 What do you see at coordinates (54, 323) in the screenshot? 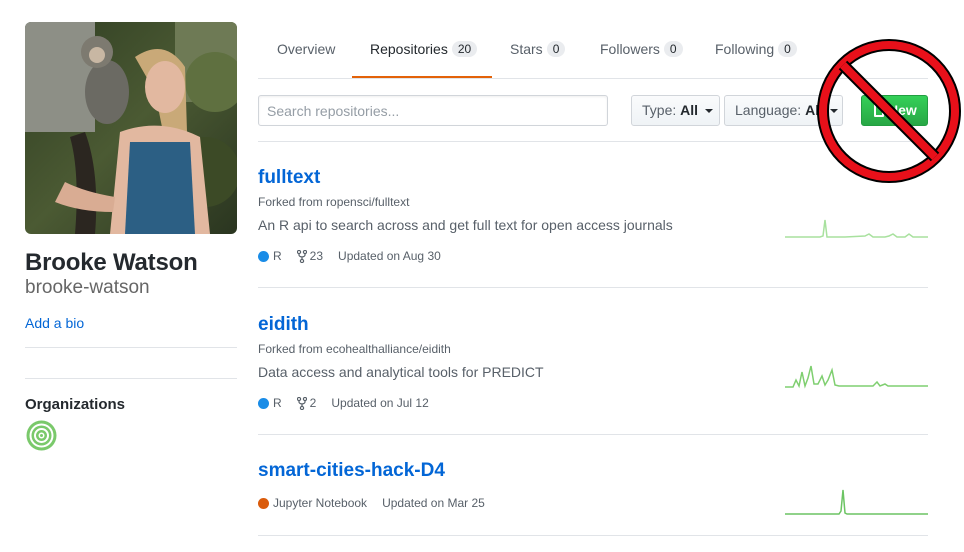
I see `add-bio-link: Add a bio` at bounding box center [54, 323].